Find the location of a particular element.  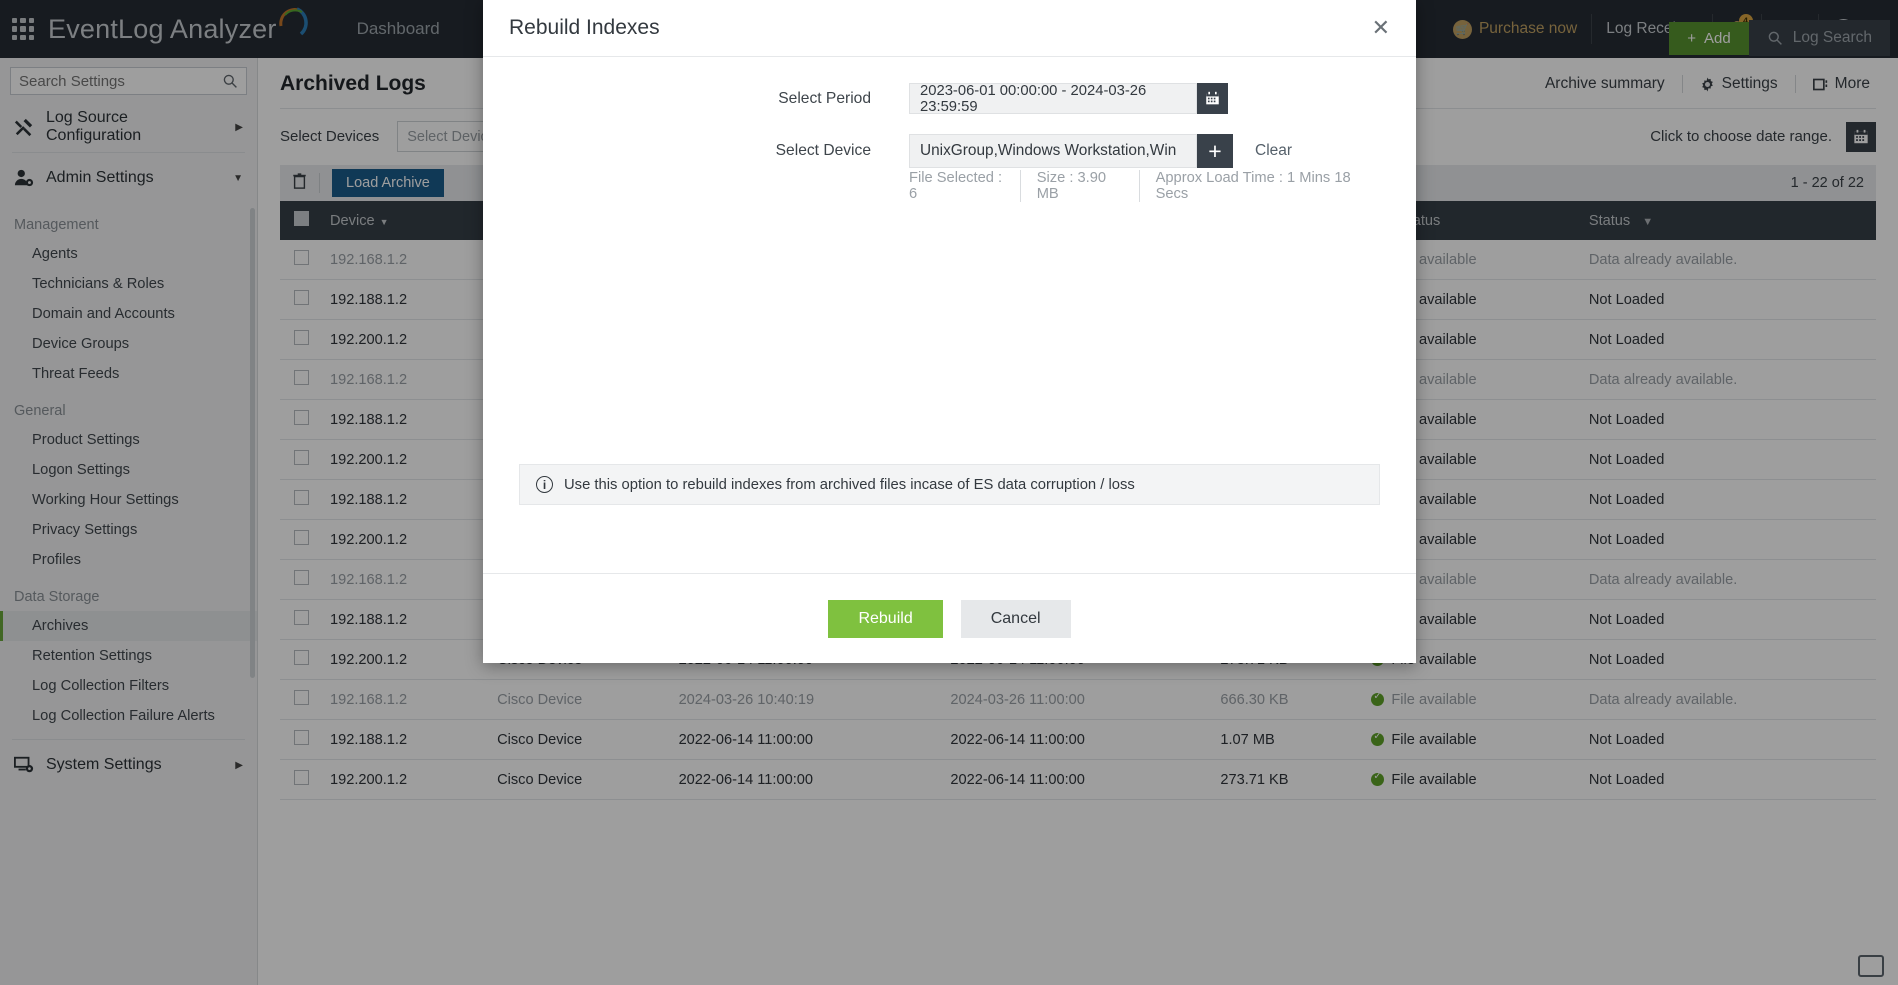

total-size: Size : 3.90 MB is located at coordinates (1080, 186).